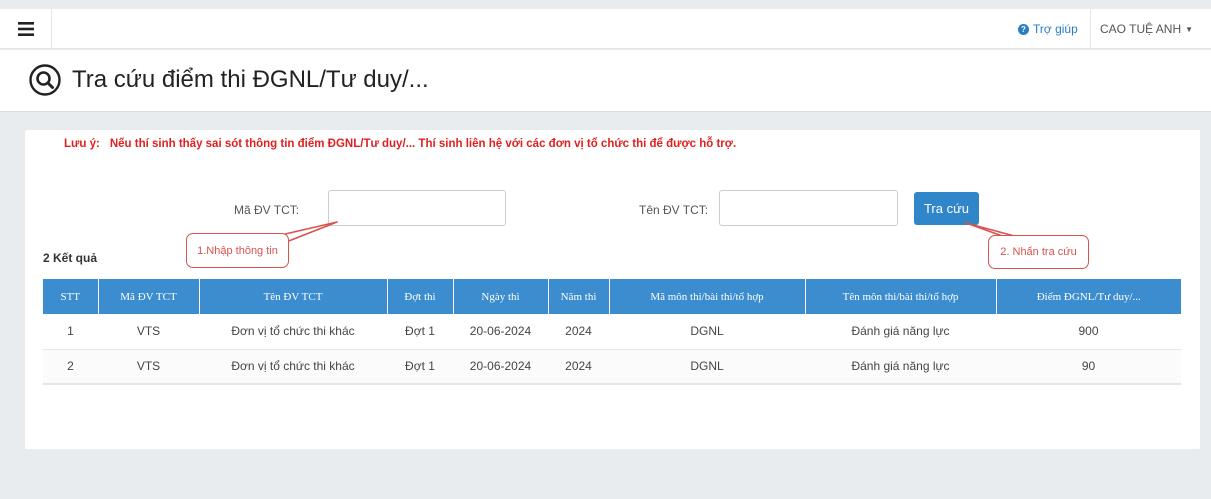 The image size is (1211, 499). I want to click on menu-toggle-button, so click(26, 29).